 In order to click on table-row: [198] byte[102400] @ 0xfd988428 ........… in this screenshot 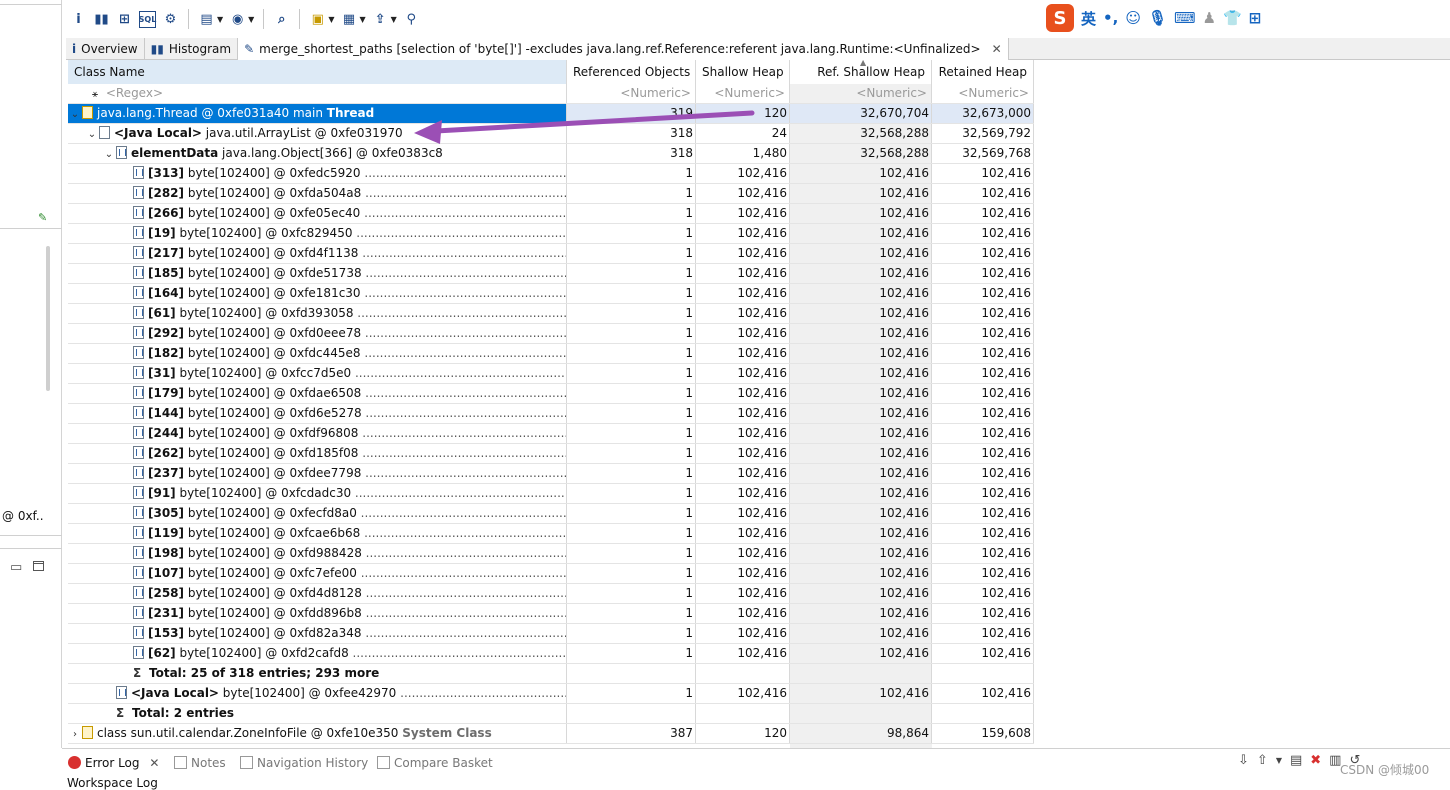, I will do `click(551, 554)`.